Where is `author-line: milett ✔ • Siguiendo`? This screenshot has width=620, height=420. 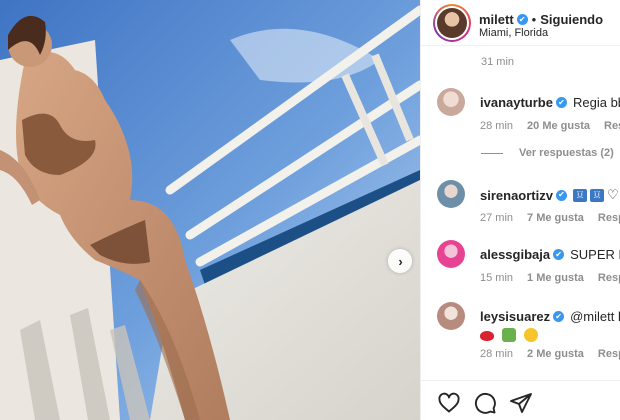 author-line: milett ✔ • Siguiendo is located at coordinates (541, 19).